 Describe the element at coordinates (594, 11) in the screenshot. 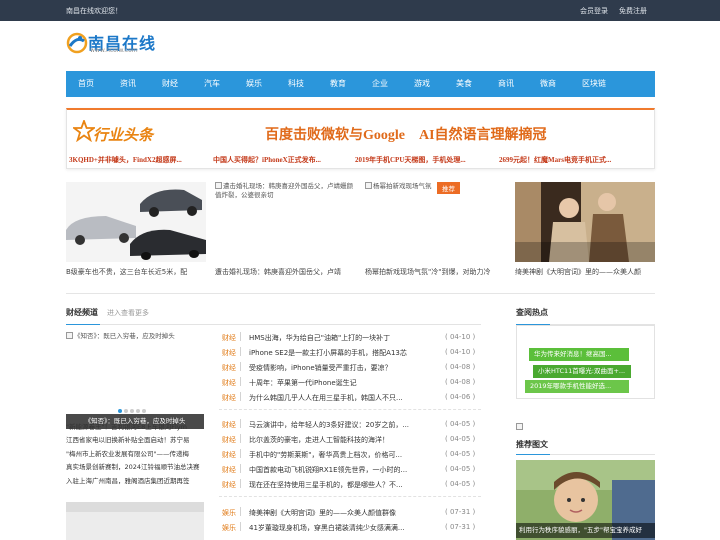

I see `login-link: 会员登录` at that location.